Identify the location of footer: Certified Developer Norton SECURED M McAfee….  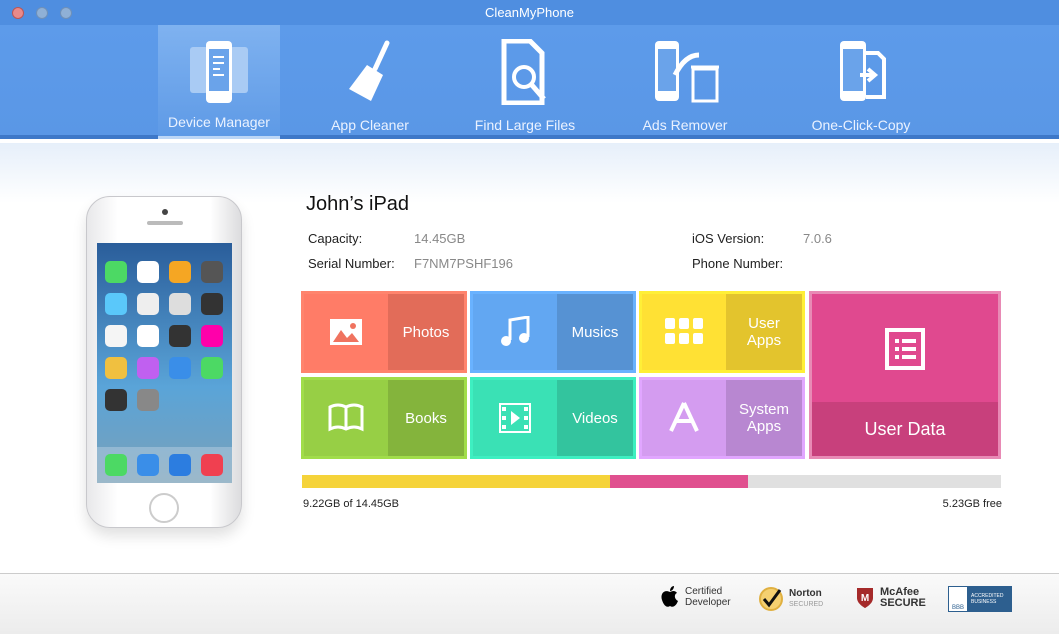
(529, 603).